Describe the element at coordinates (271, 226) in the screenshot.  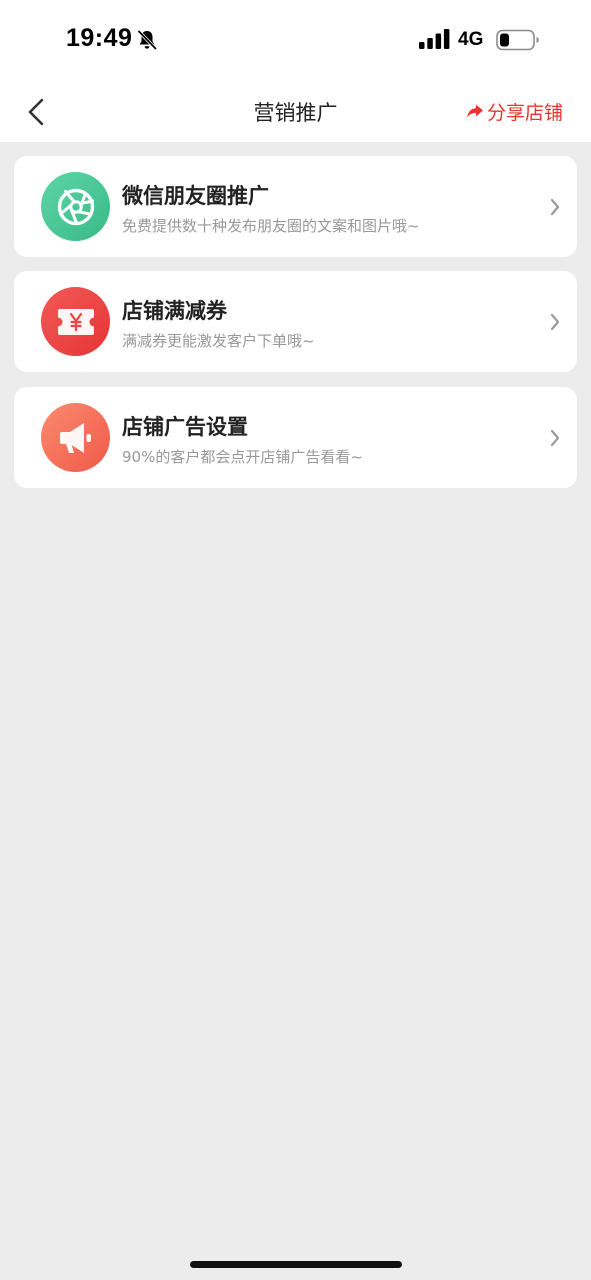
I see `card-description: 免费提供数十种发布朋友圈的文案和图片哦~` at that location.